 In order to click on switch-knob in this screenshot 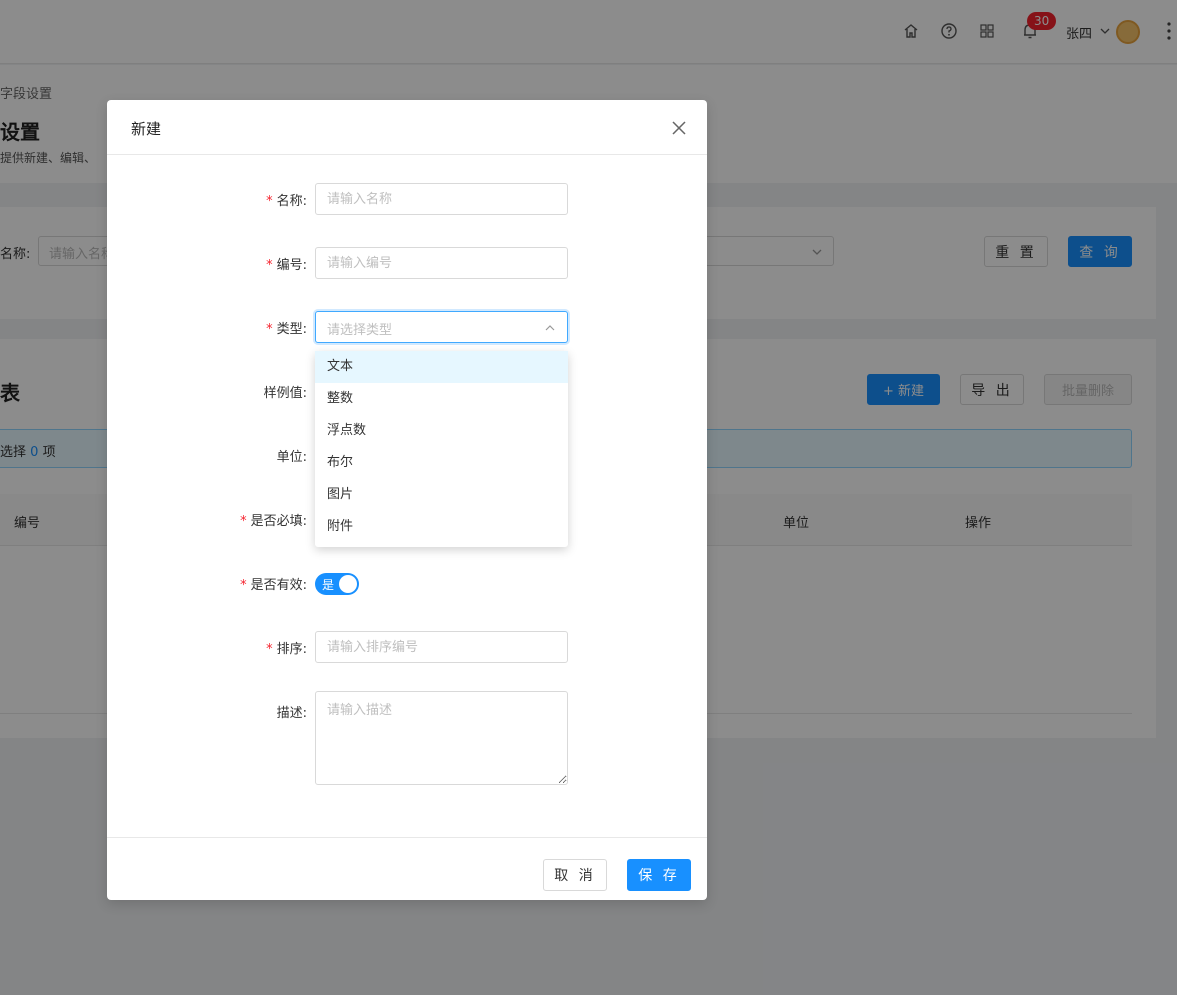, I will do `click(348, 584)`.